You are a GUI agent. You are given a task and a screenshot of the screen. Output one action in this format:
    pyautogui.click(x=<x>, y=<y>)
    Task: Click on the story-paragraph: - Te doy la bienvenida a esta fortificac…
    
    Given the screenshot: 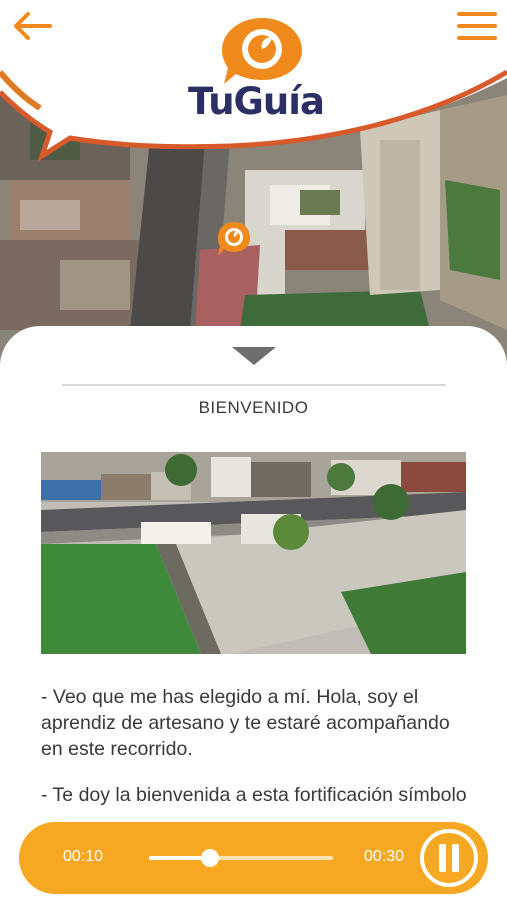 What is the action you would take?
    pyautogui.click(x=254, y=795)
    